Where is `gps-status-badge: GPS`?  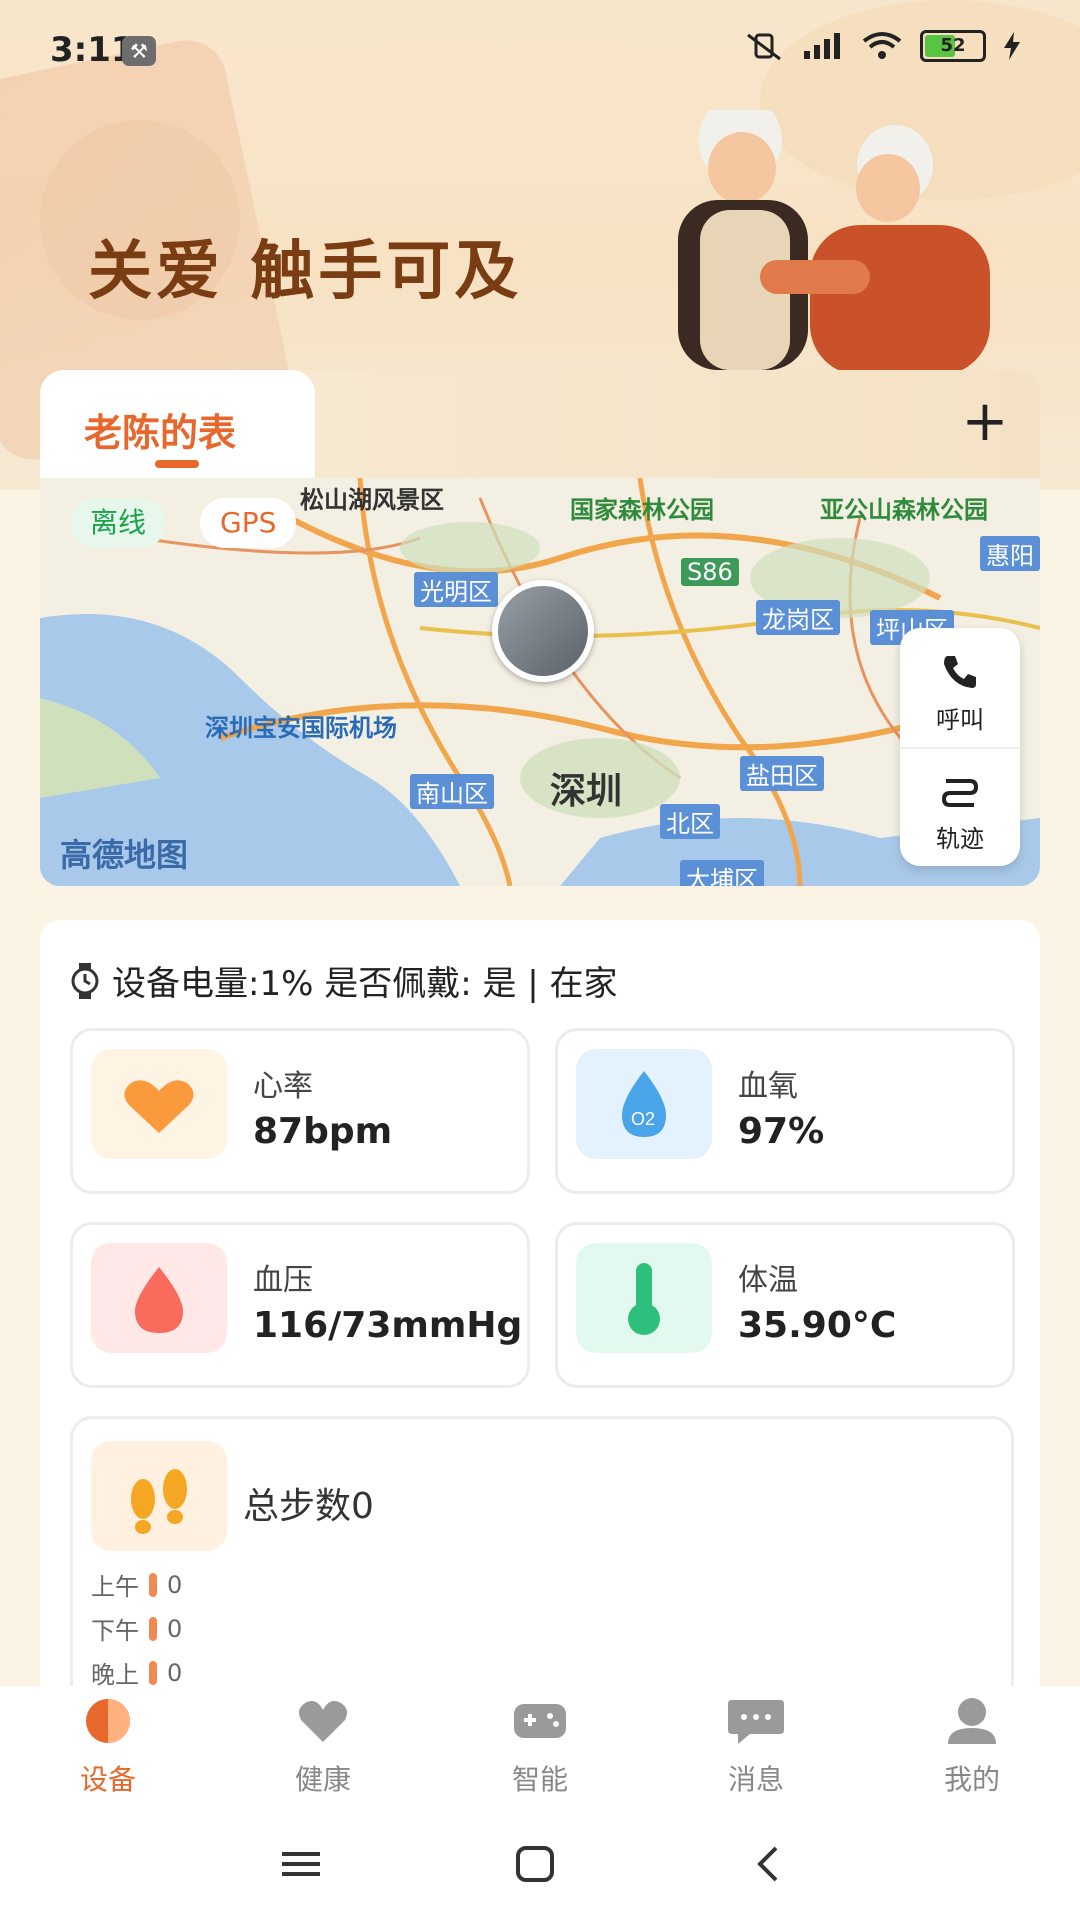
gps-status-badge: GPS is located at coordinates (248, 523).